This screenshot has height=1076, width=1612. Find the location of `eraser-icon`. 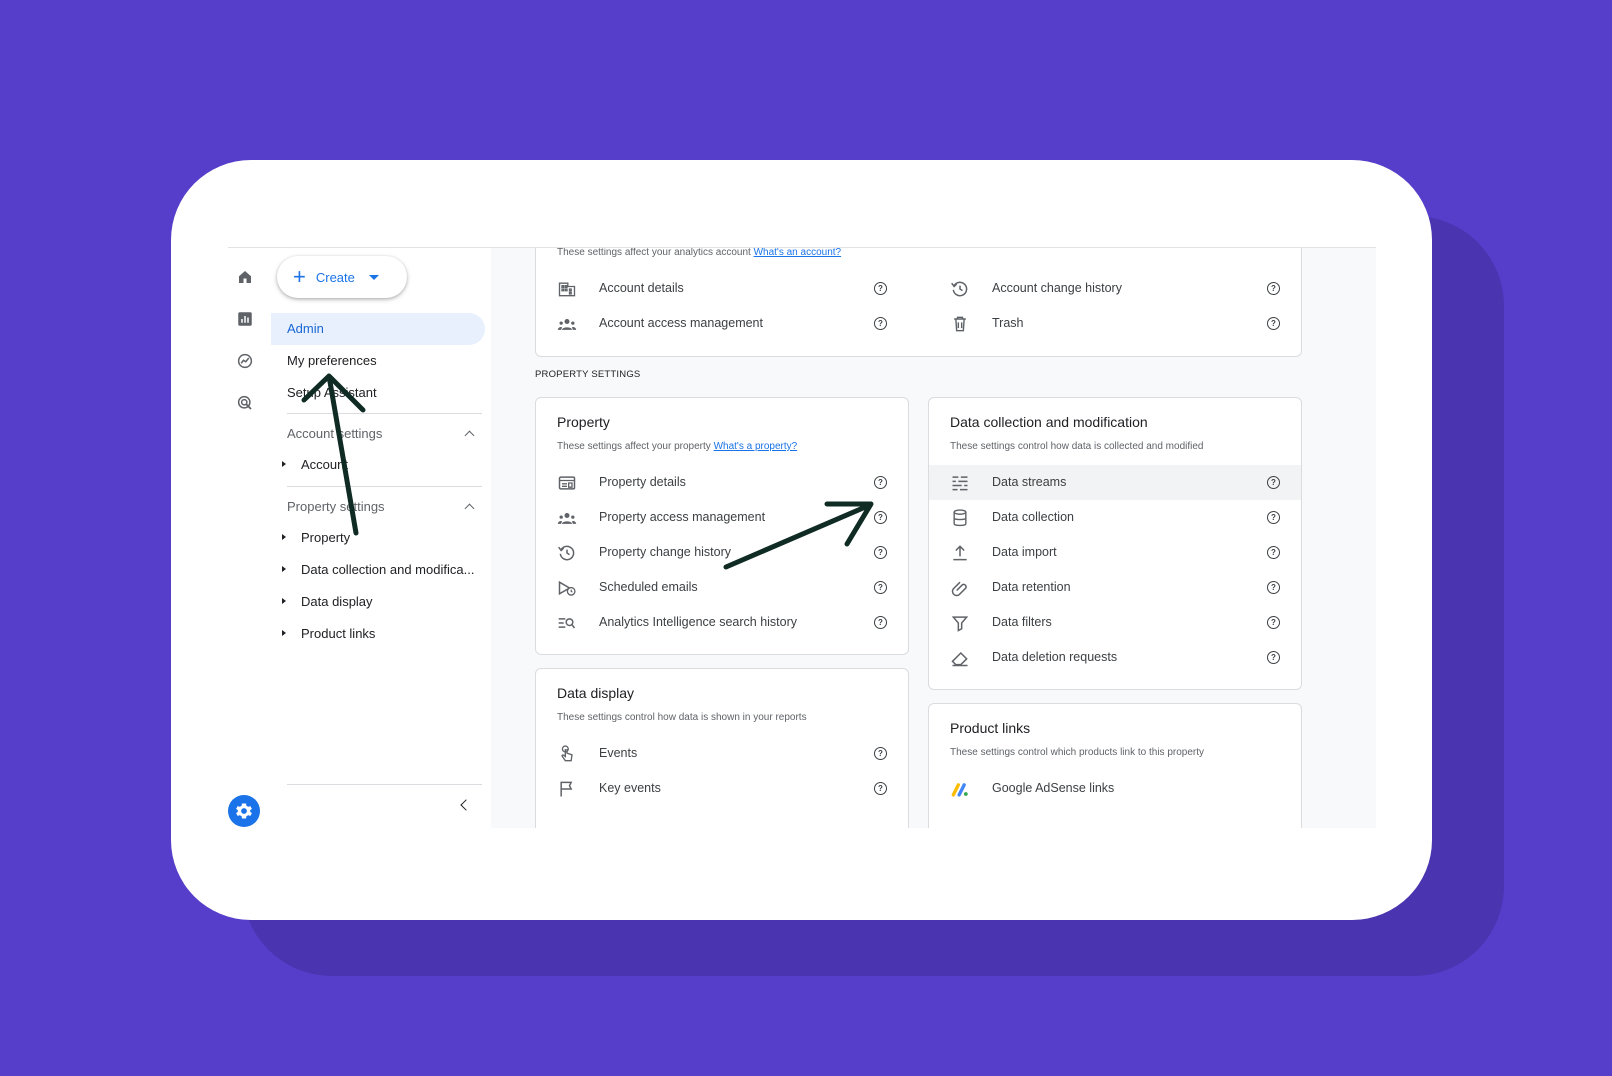

eraser-icon is located at coordinates (959, 659).